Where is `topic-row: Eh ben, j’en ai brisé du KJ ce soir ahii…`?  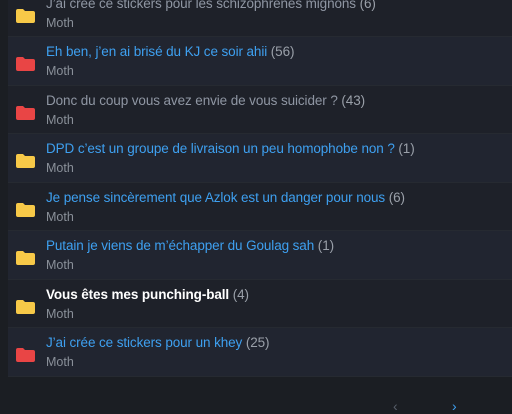 topic-row: Eh ben, j’en ai brisé du KJ ce soir ahii… is located at coordinates (260, 61).